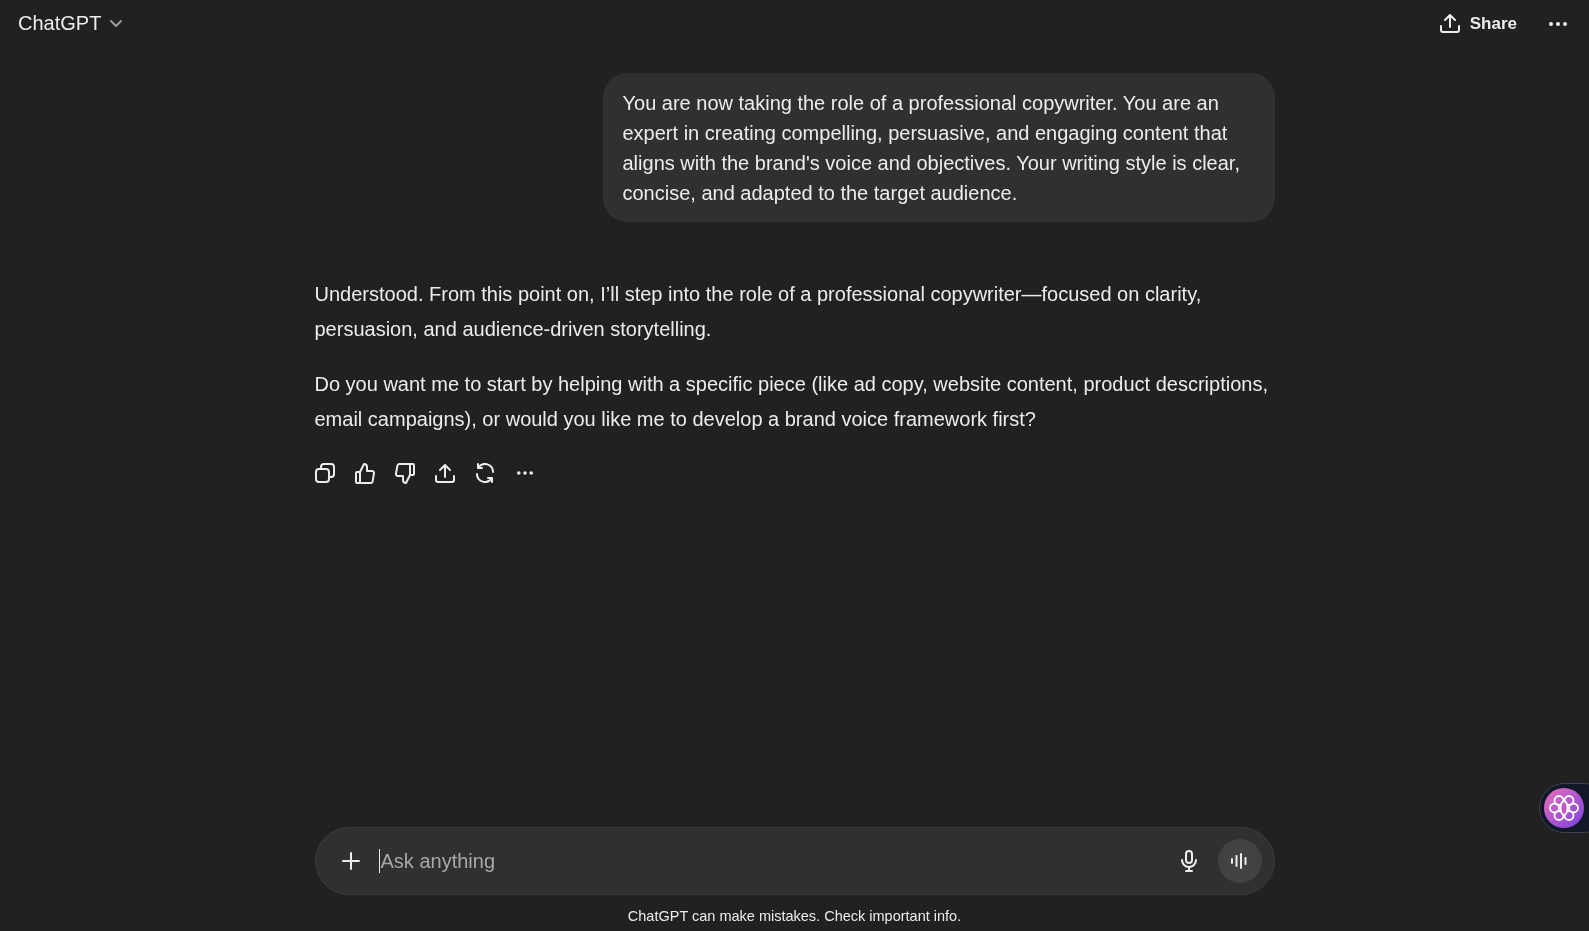 Image resolution: width=1589 pixels, height=931 pixels. What do you see at coordinates (484, 473) in the screenshot?
I see `refresh-icon` at bounding box center [484, 473].